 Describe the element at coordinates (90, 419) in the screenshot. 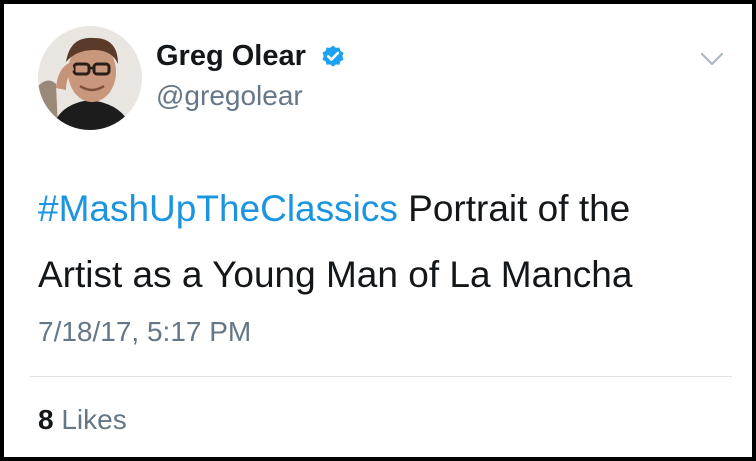

I see `likes-label: Likes` at that location.